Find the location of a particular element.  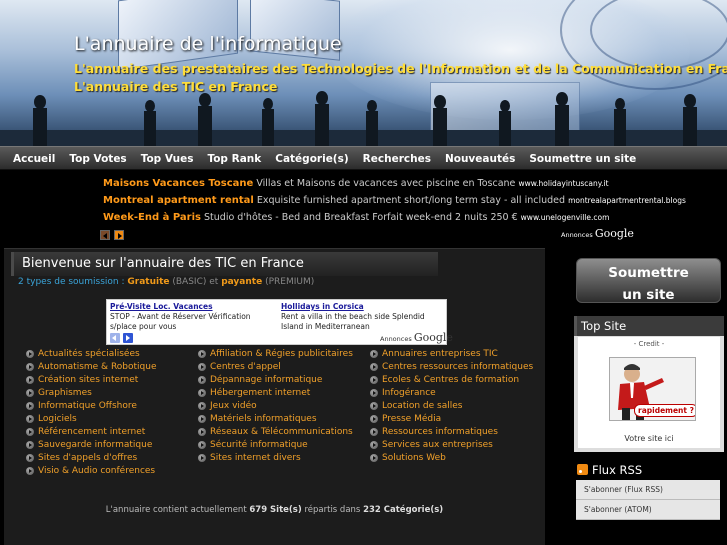

ad-url: www.unelogenville.com is located at coordinates (565, 217).